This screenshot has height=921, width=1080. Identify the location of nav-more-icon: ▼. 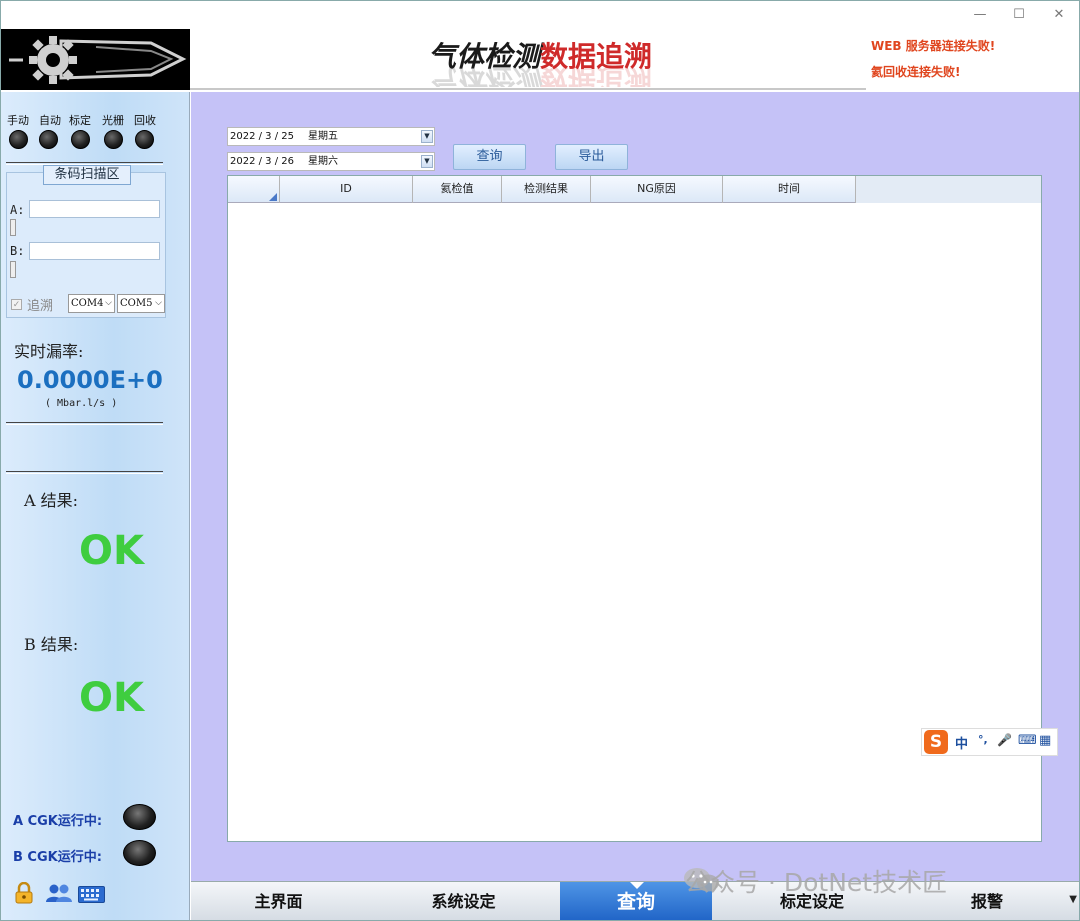
(1073, 899).